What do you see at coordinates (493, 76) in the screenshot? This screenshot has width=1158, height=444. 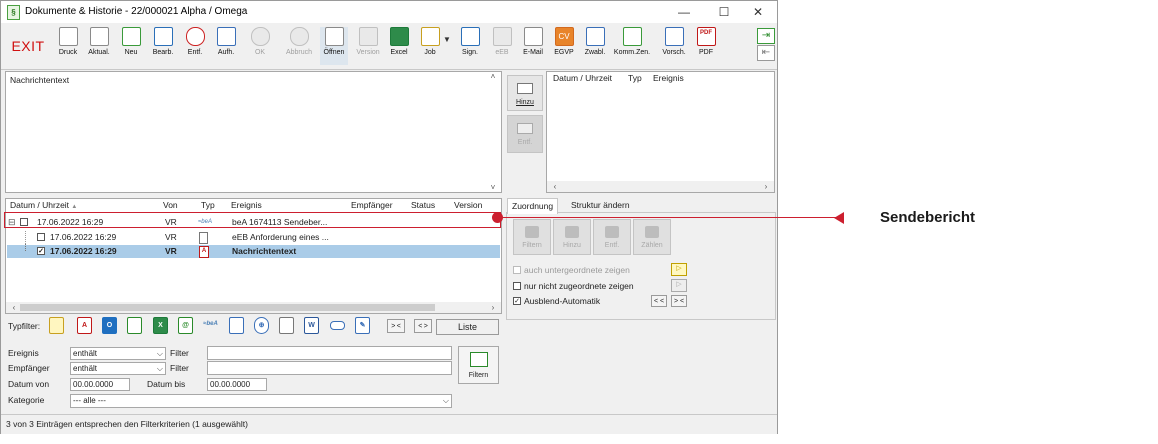 I see `scroll-up-icon: ˄` at bounding box center [493, 76].